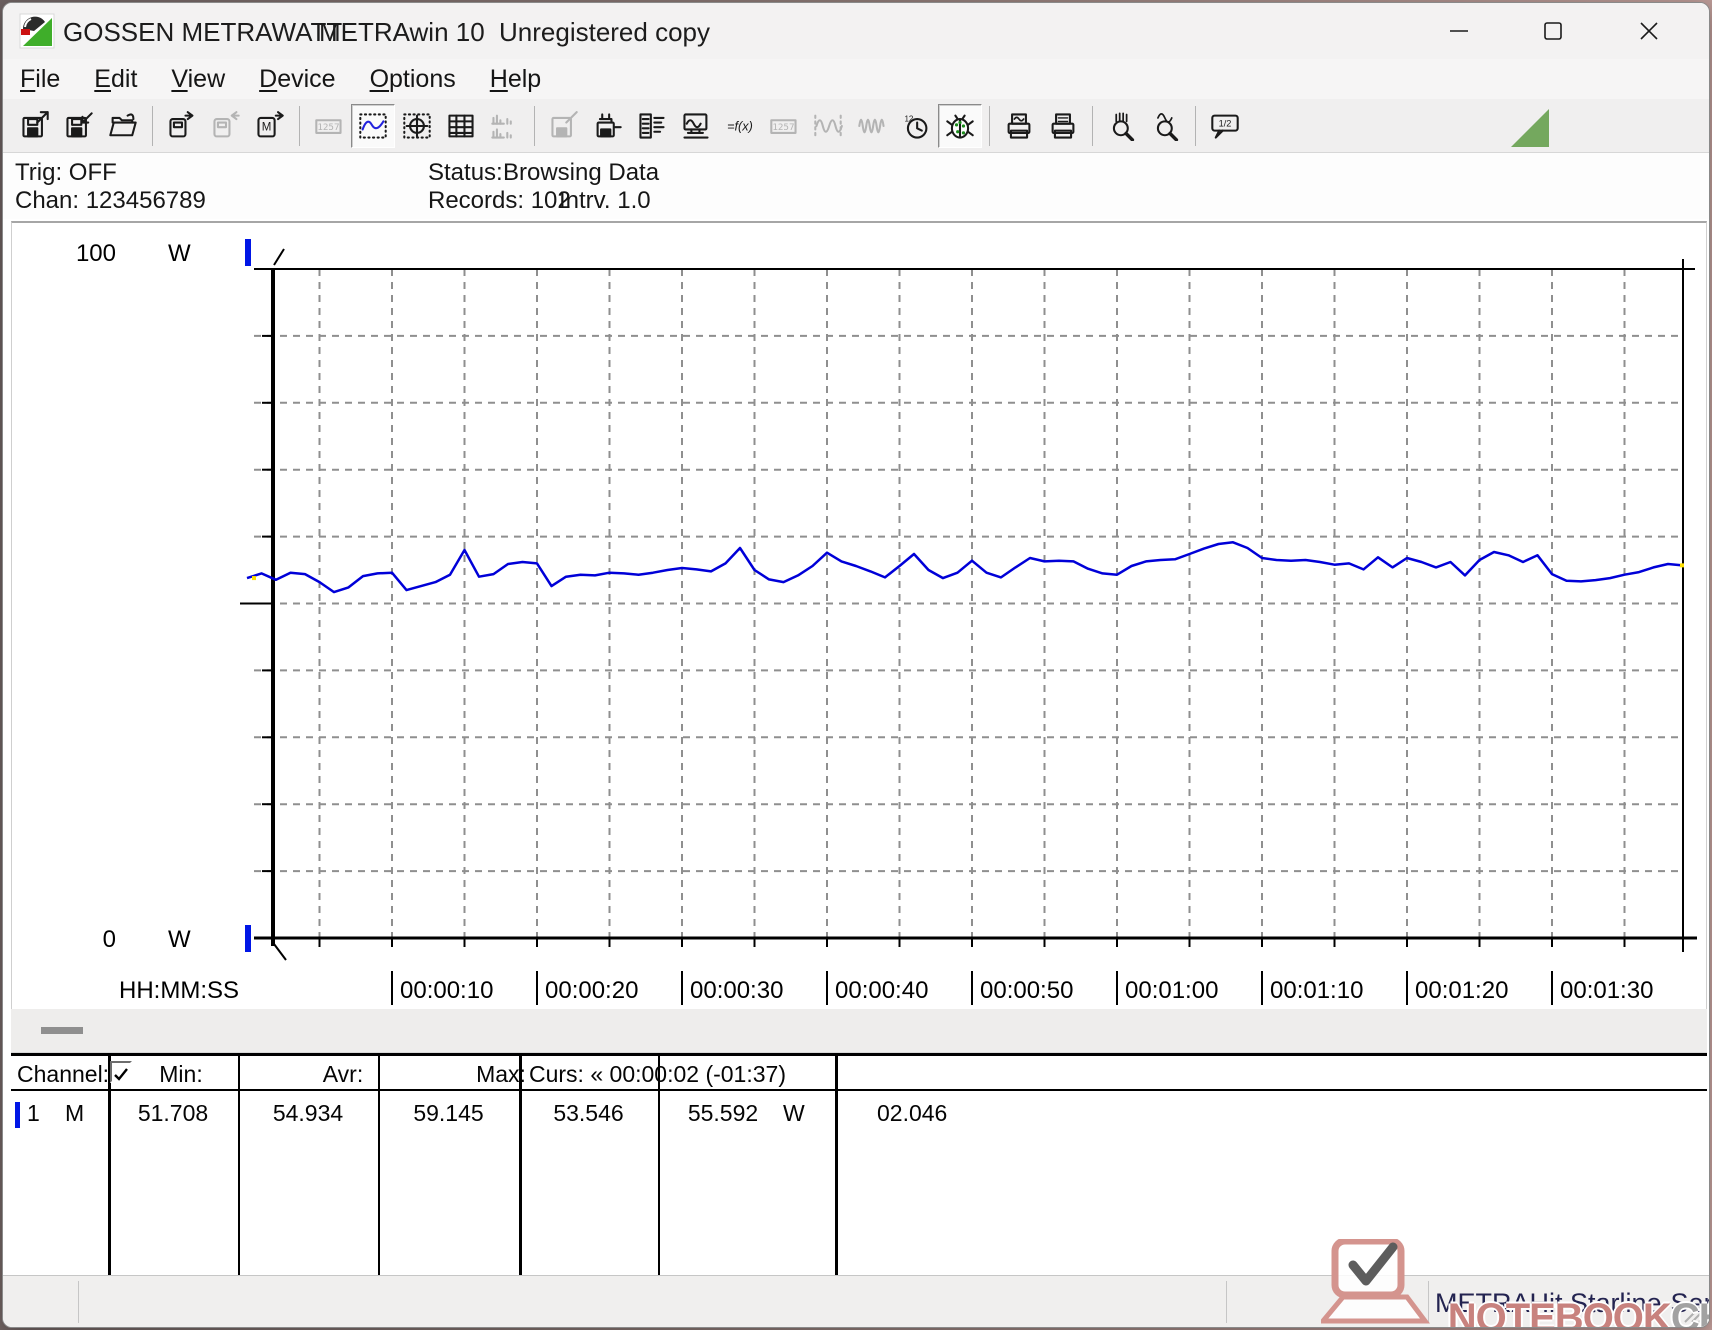 This screenshot has width=1712, height=1330. What do you see at coordinates (33, 1113) in the screenshot?
I see `row-channel-number: 1` at bounding box center [33, 1113].